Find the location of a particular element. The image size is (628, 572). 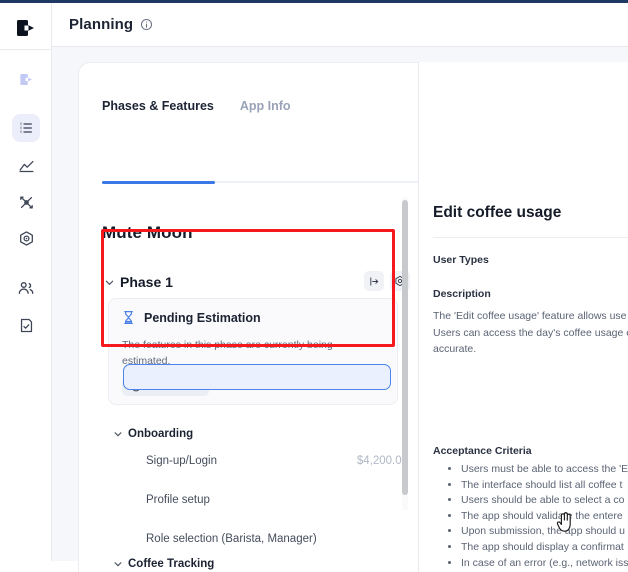

list-item: The app should validate the entere is located at coordinates (544, 517).